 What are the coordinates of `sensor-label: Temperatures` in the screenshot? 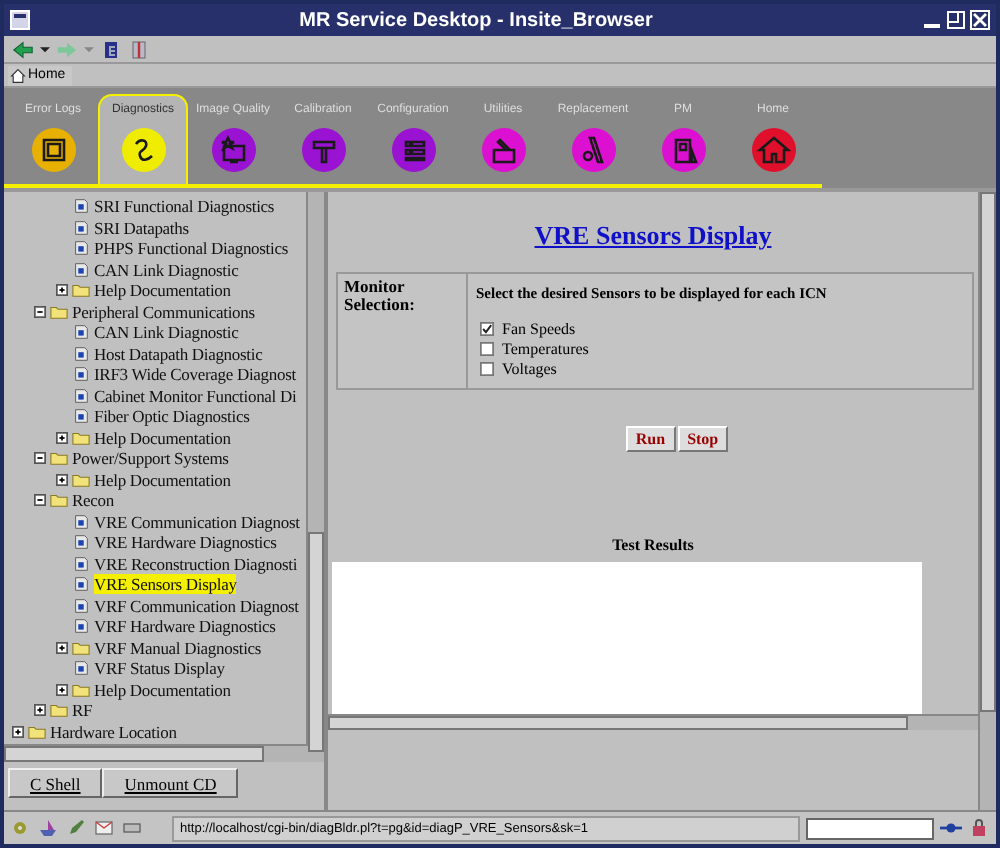 It's located at (545, 349).